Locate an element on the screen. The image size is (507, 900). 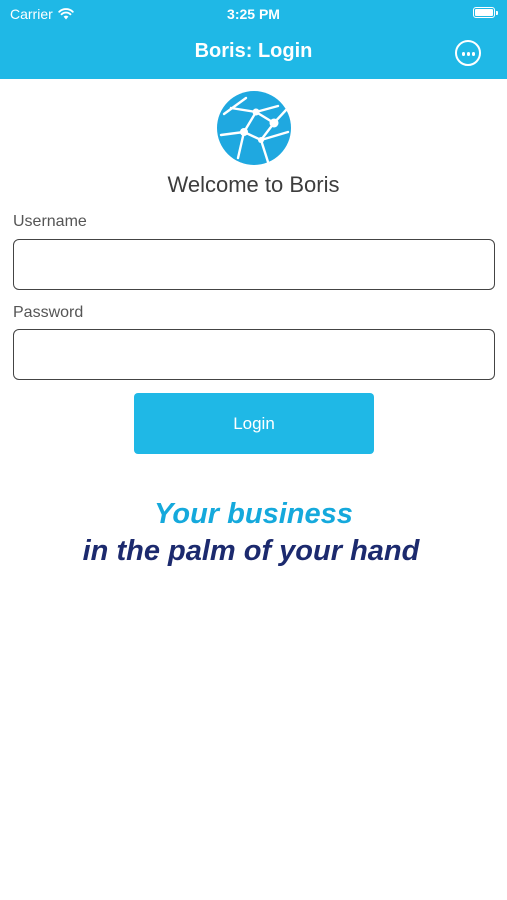
password-label: Password is located at coordinates (48, 312).